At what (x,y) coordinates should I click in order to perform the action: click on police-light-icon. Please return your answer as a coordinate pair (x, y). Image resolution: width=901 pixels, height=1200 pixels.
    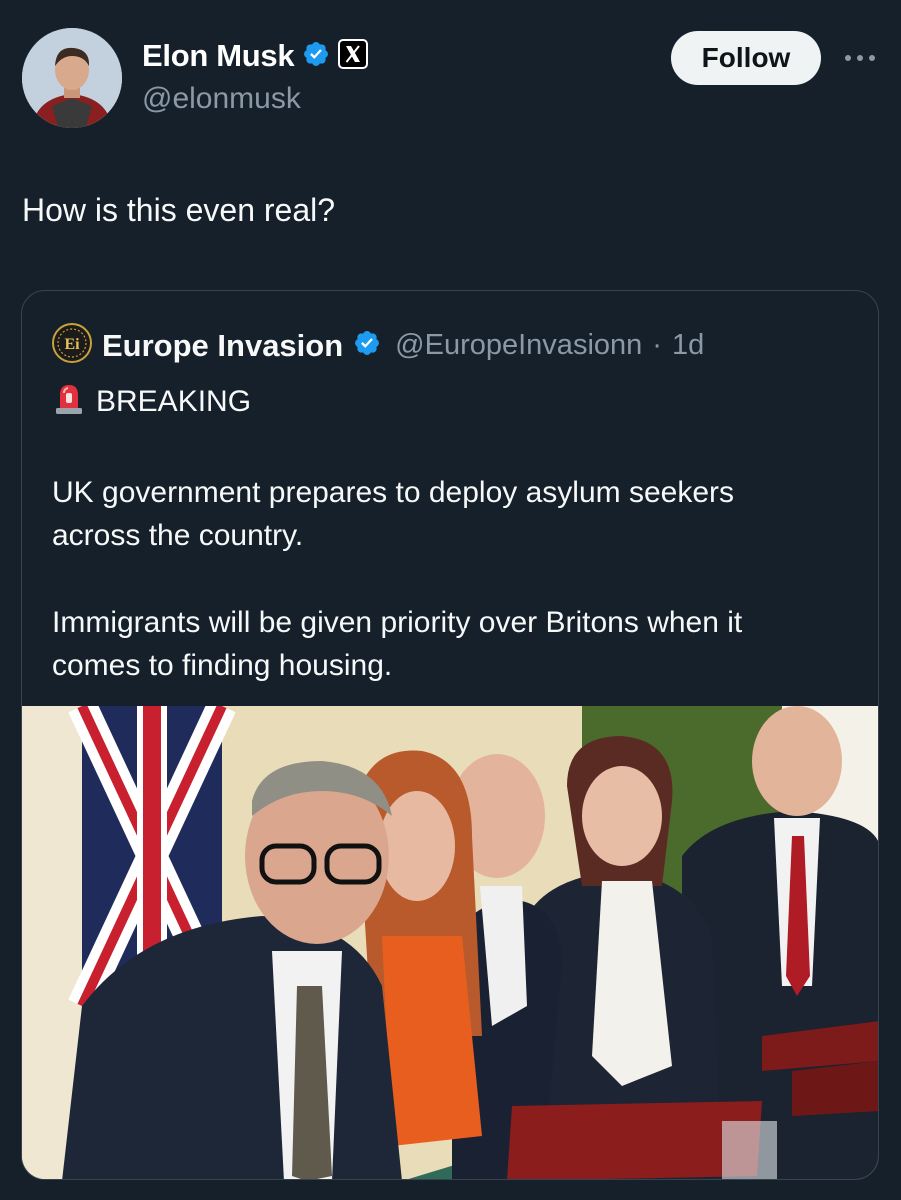
    Looking at the image, I should click on (69, 402).